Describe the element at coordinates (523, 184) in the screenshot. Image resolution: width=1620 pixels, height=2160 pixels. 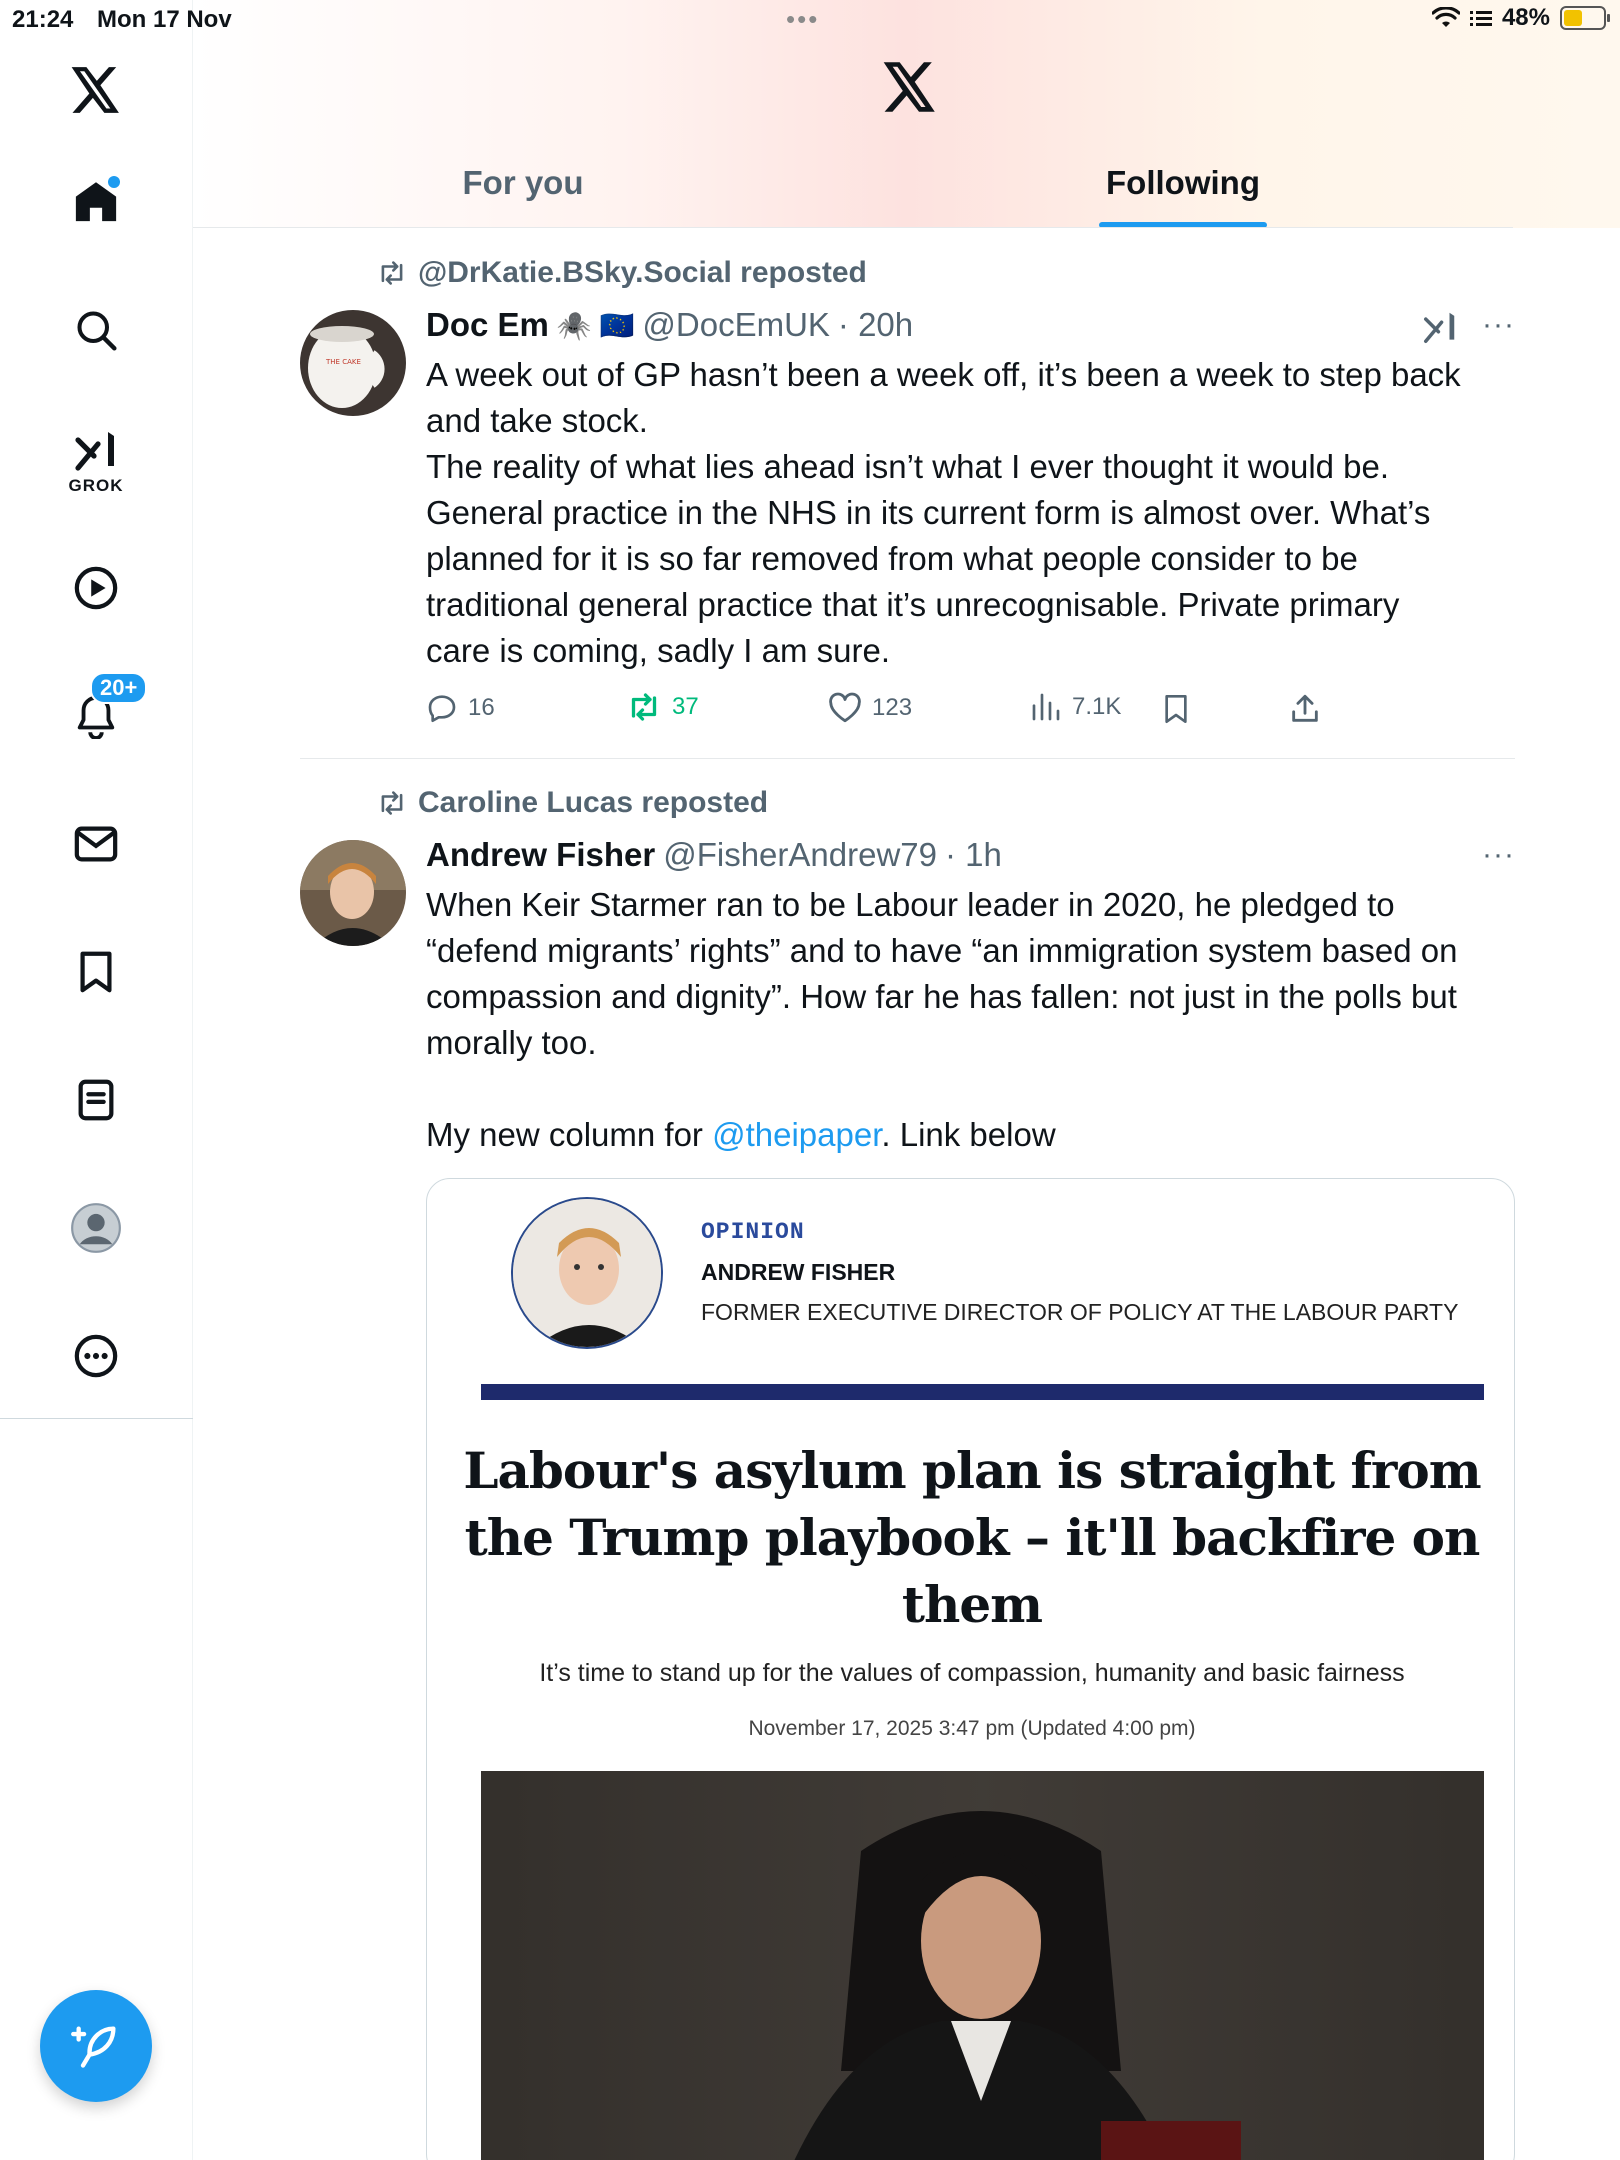
I see `tab-for-you: For you` at that location.